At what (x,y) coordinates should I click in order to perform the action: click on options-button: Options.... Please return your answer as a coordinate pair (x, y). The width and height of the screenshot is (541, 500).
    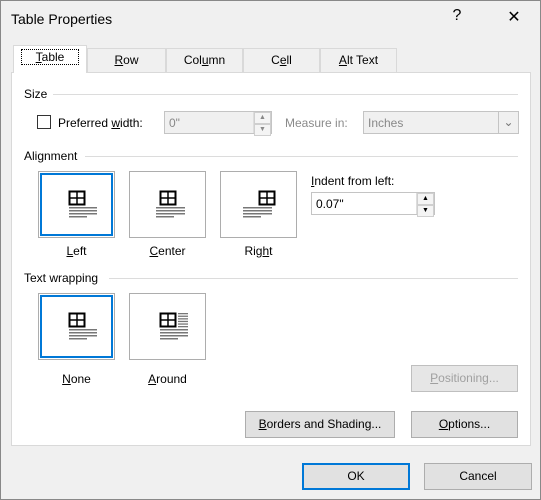
    Looking at the image, I should click on (464, 424).